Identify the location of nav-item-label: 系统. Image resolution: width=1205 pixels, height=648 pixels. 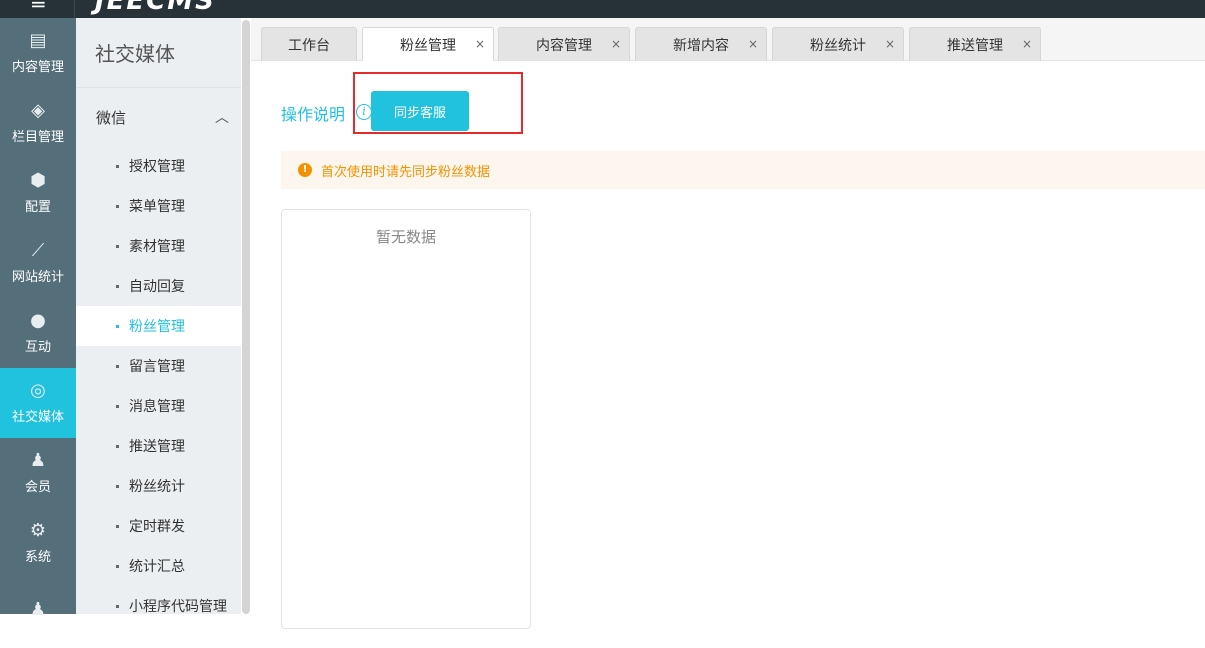
(37, 557).